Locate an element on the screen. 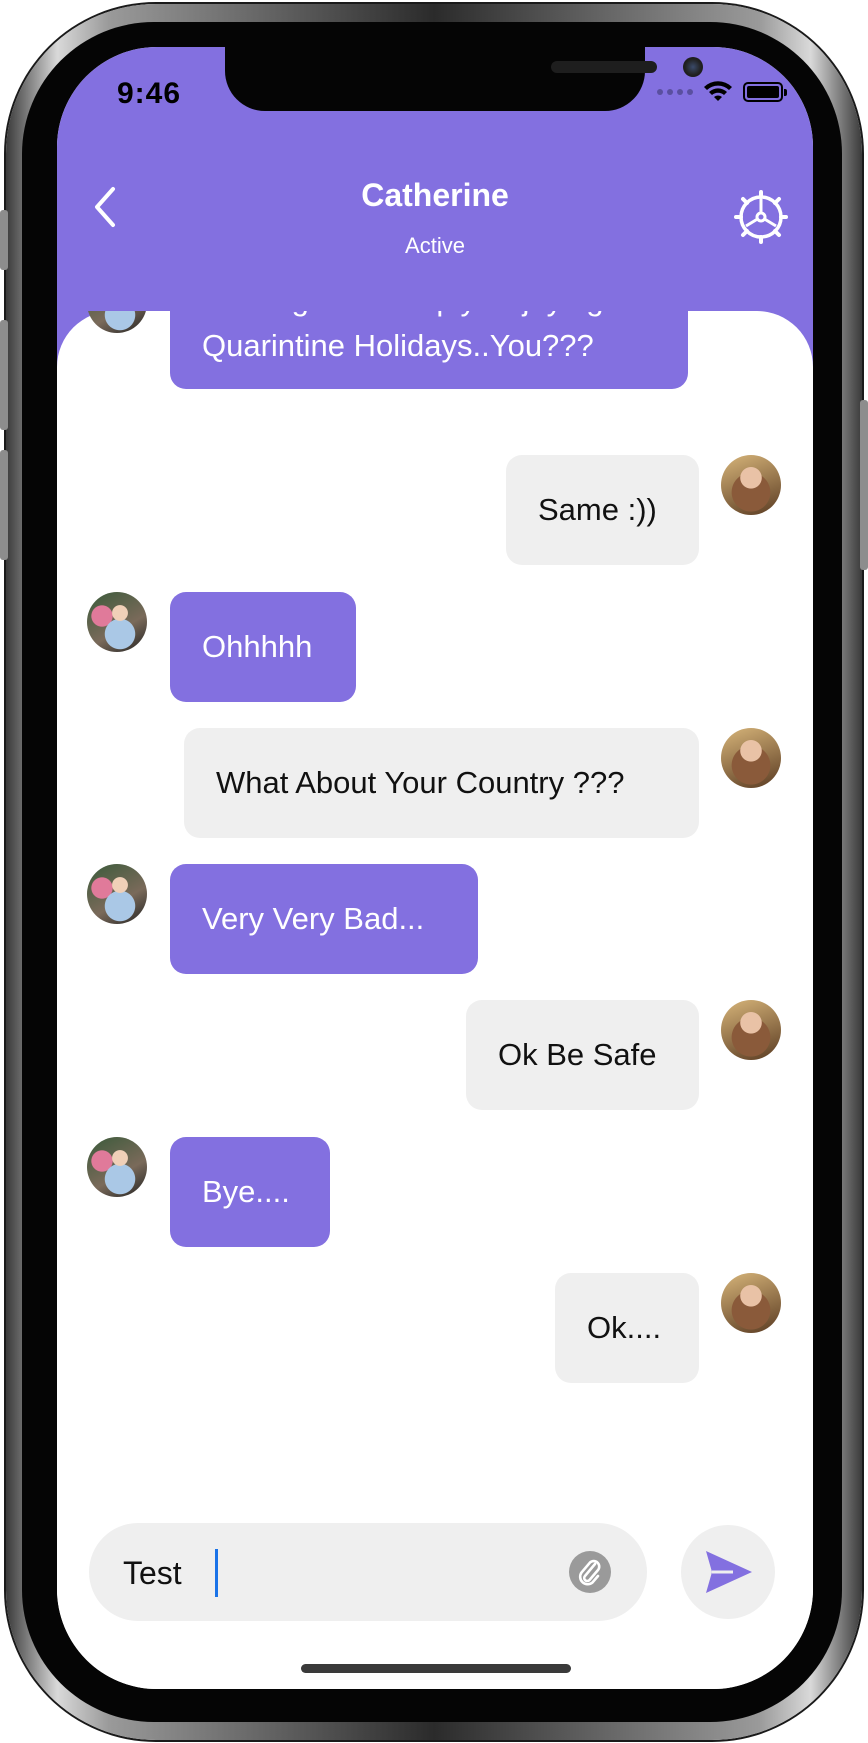 This screenshot has height=1743, width=868. send-icon is located at coordinates (729, 1572).